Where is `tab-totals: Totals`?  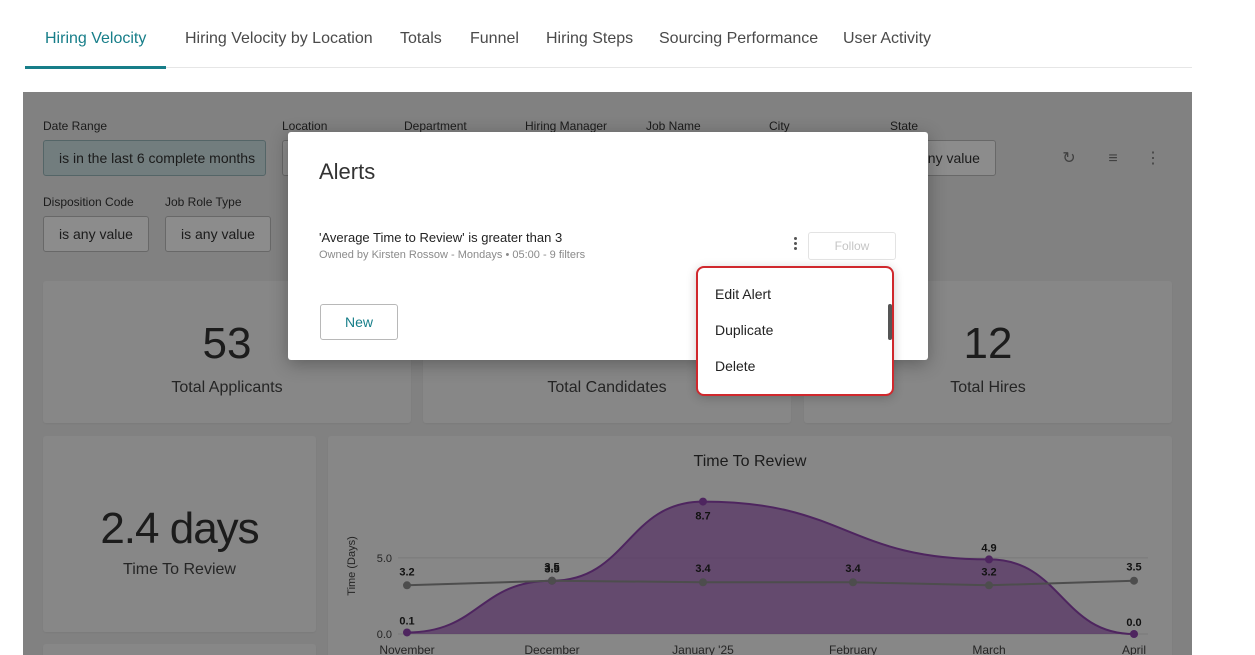 tab-totals: Totals is located at coordinates (421, 49).